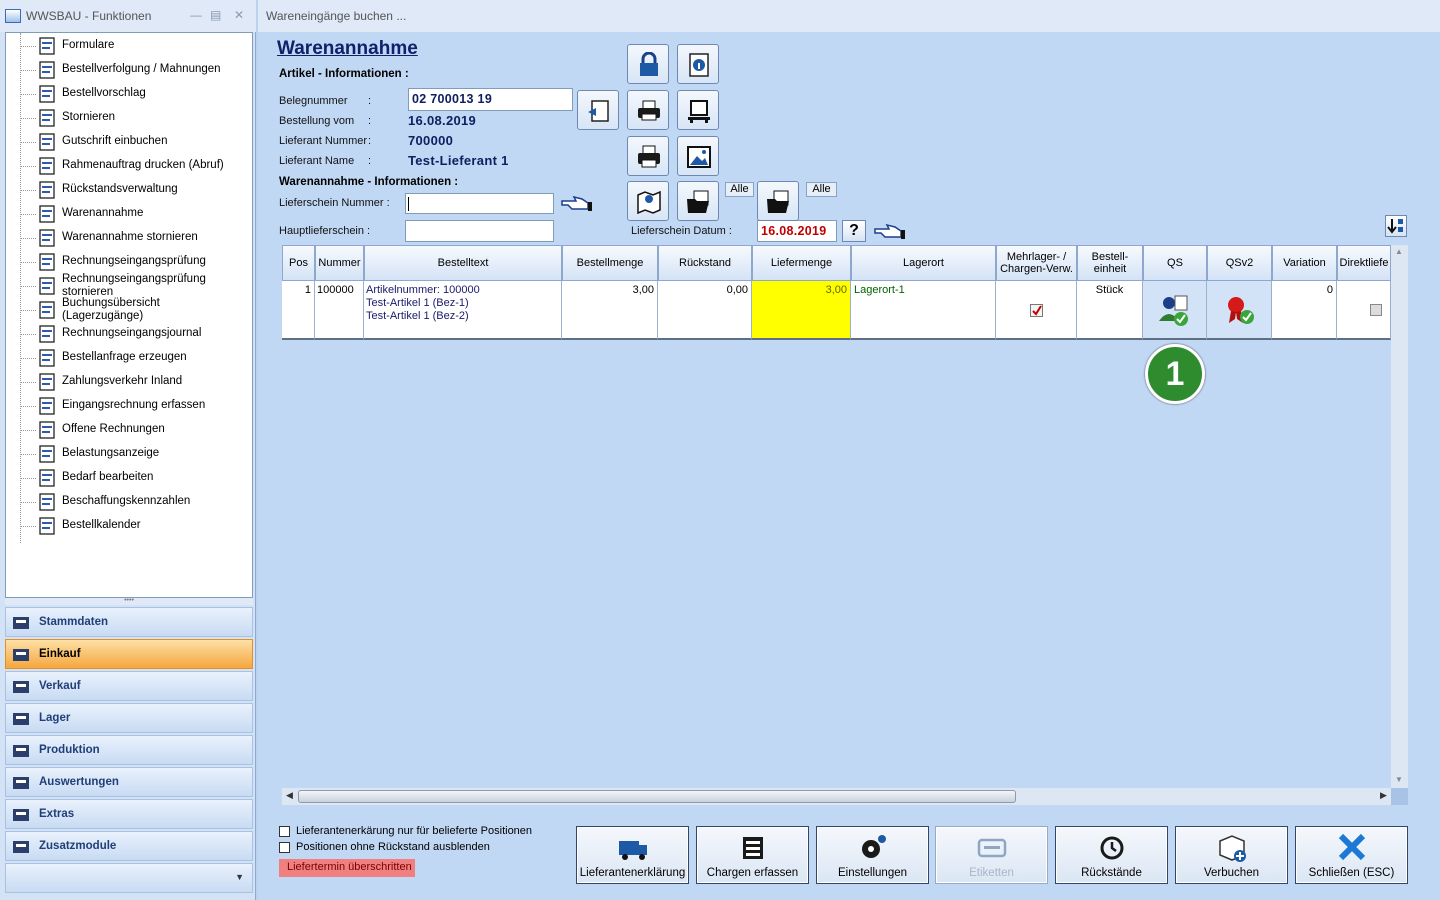  What do you see at coordinates (705, 310) in the screenshot?
I see `table-cell: 0,00` at bounding box center [705, 310].